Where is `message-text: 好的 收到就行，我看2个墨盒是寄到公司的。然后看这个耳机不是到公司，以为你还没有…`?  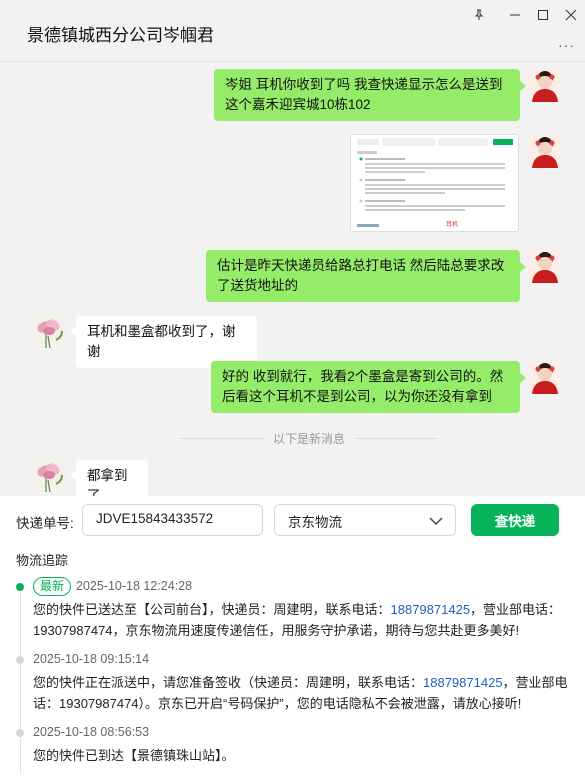
message-text: 好的 收到就行，我看2个墨盒是寄到公司的。然后看这个耳机不是到公司，以为你还没有… is located at coordinates (363, 386).